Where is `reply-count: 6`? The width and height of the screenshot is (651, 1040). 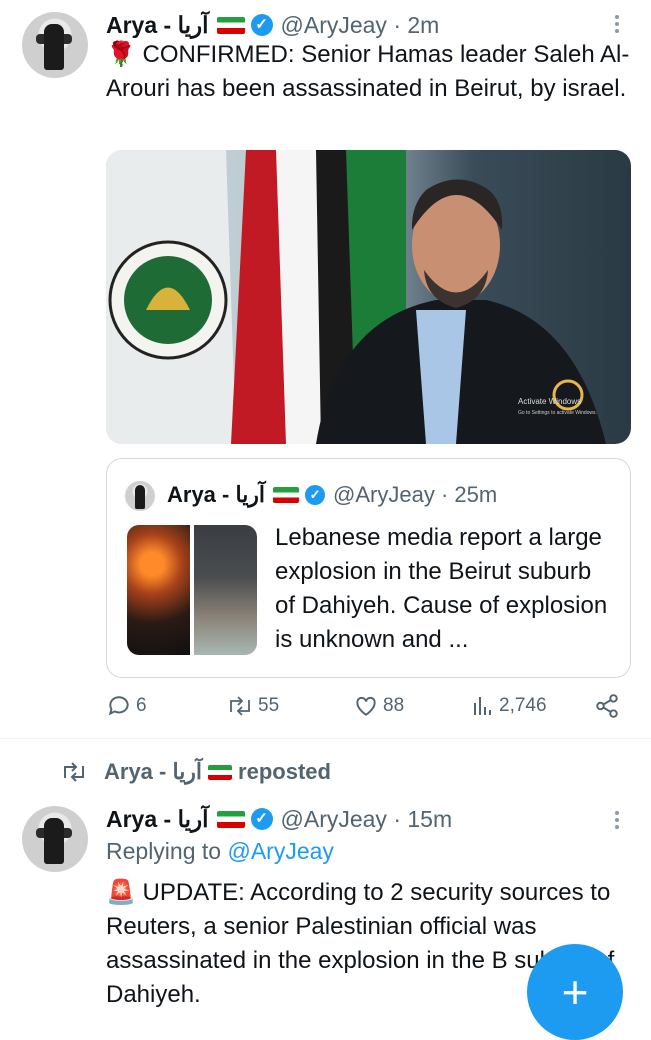
reply-count: 6 is located at coordinates (141, 705).